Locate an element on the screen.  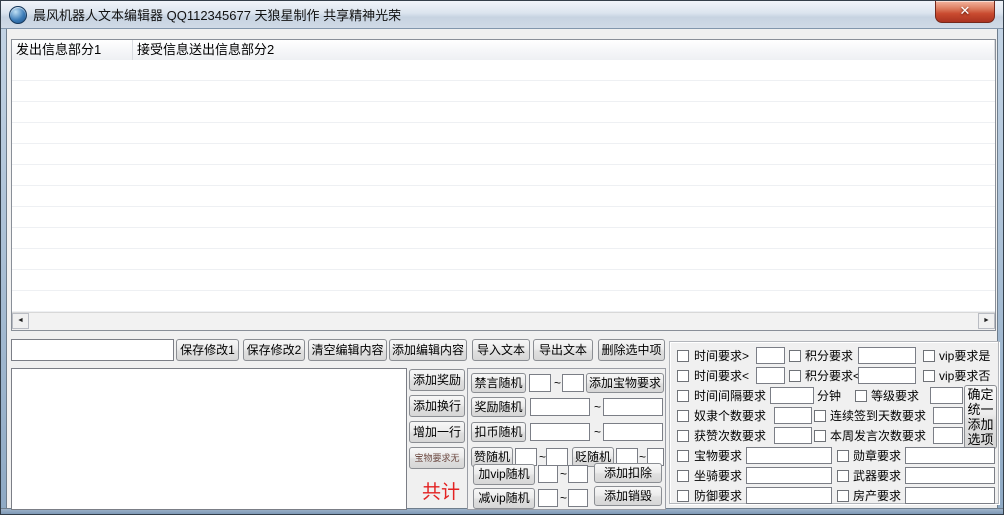
close-button: ✕ is located at coordinates (965, 12).